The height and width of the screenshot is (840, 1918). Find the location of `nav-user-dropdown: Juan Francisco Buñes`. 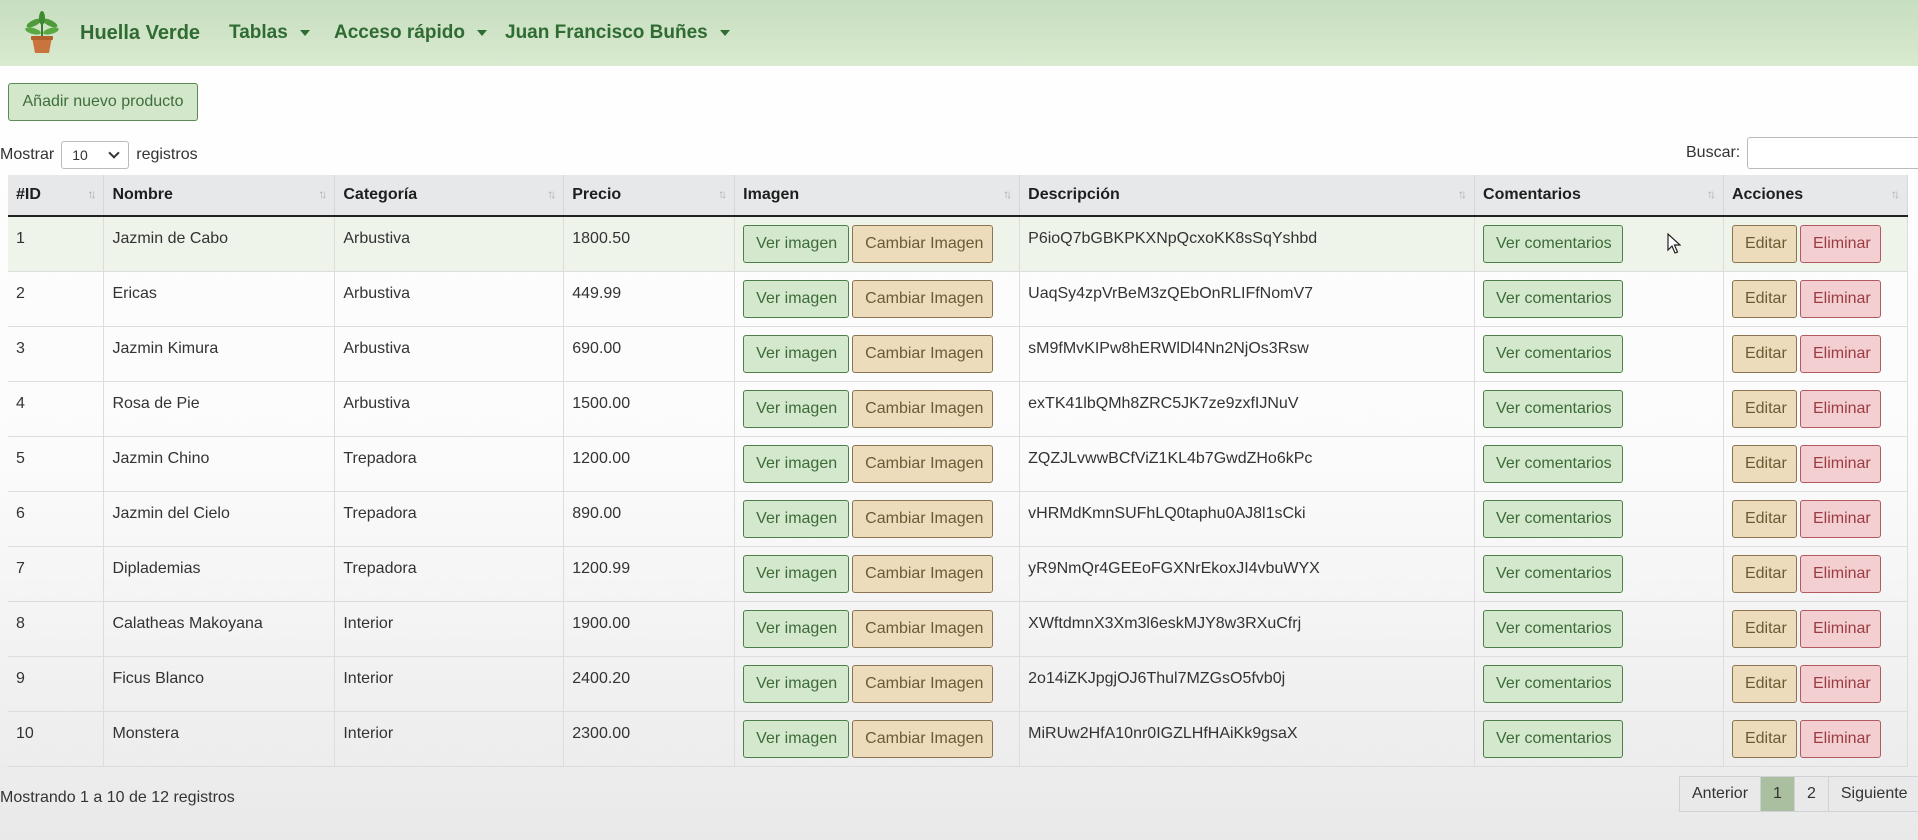

nav-user-dropdown: Juan Francisco Buñes is located at coordinates (617, 33).